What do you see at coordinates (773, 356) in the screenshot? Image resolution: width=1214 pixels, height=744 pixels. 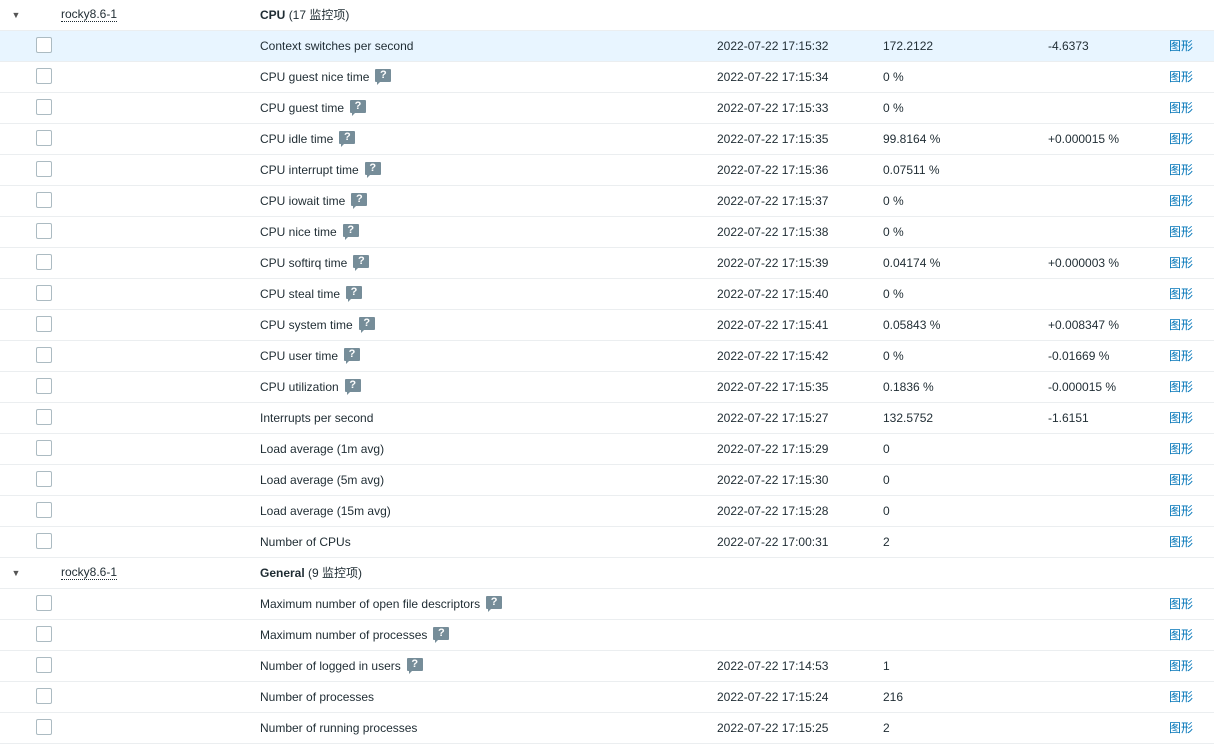 I see `last-check-time: 2022-07-22 17:15:42` at bounding box center [773, 356].